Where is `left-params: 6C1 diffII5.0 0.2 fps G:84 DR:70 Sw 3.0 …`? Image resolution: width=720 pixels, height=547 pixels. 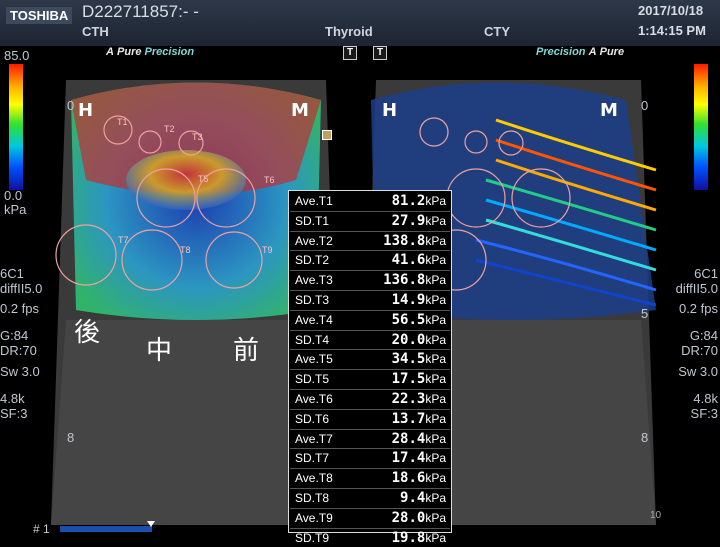 left-params: 6C1 diffII5.0 0.2 fps G:84 DR:70 Sw 3.0 … is located at coordinates (21, 343).